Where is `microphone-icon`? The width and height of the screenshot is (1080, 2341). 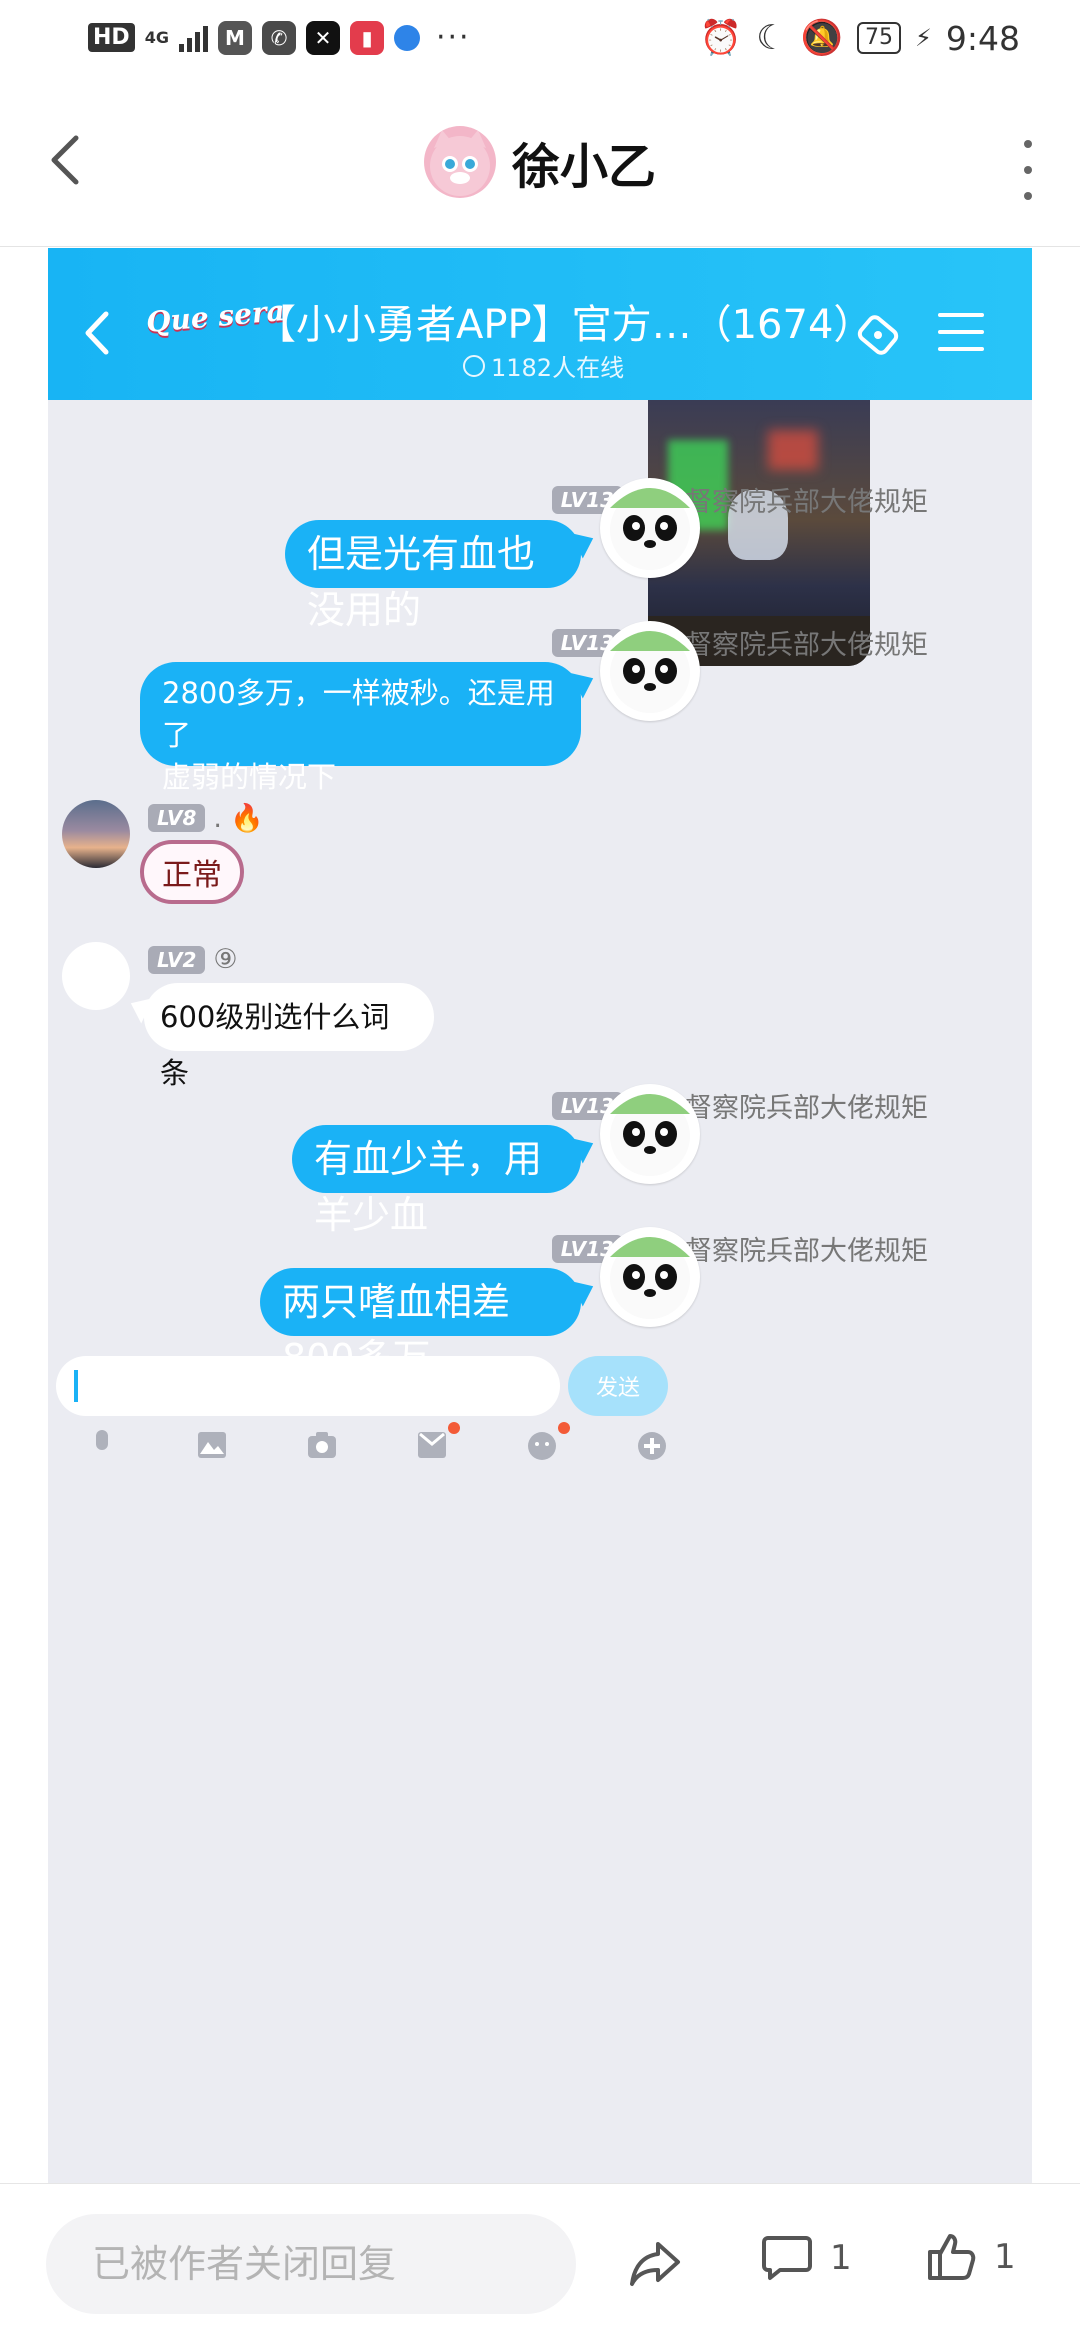
microphone-icon is located at coordinates (102, 1444).